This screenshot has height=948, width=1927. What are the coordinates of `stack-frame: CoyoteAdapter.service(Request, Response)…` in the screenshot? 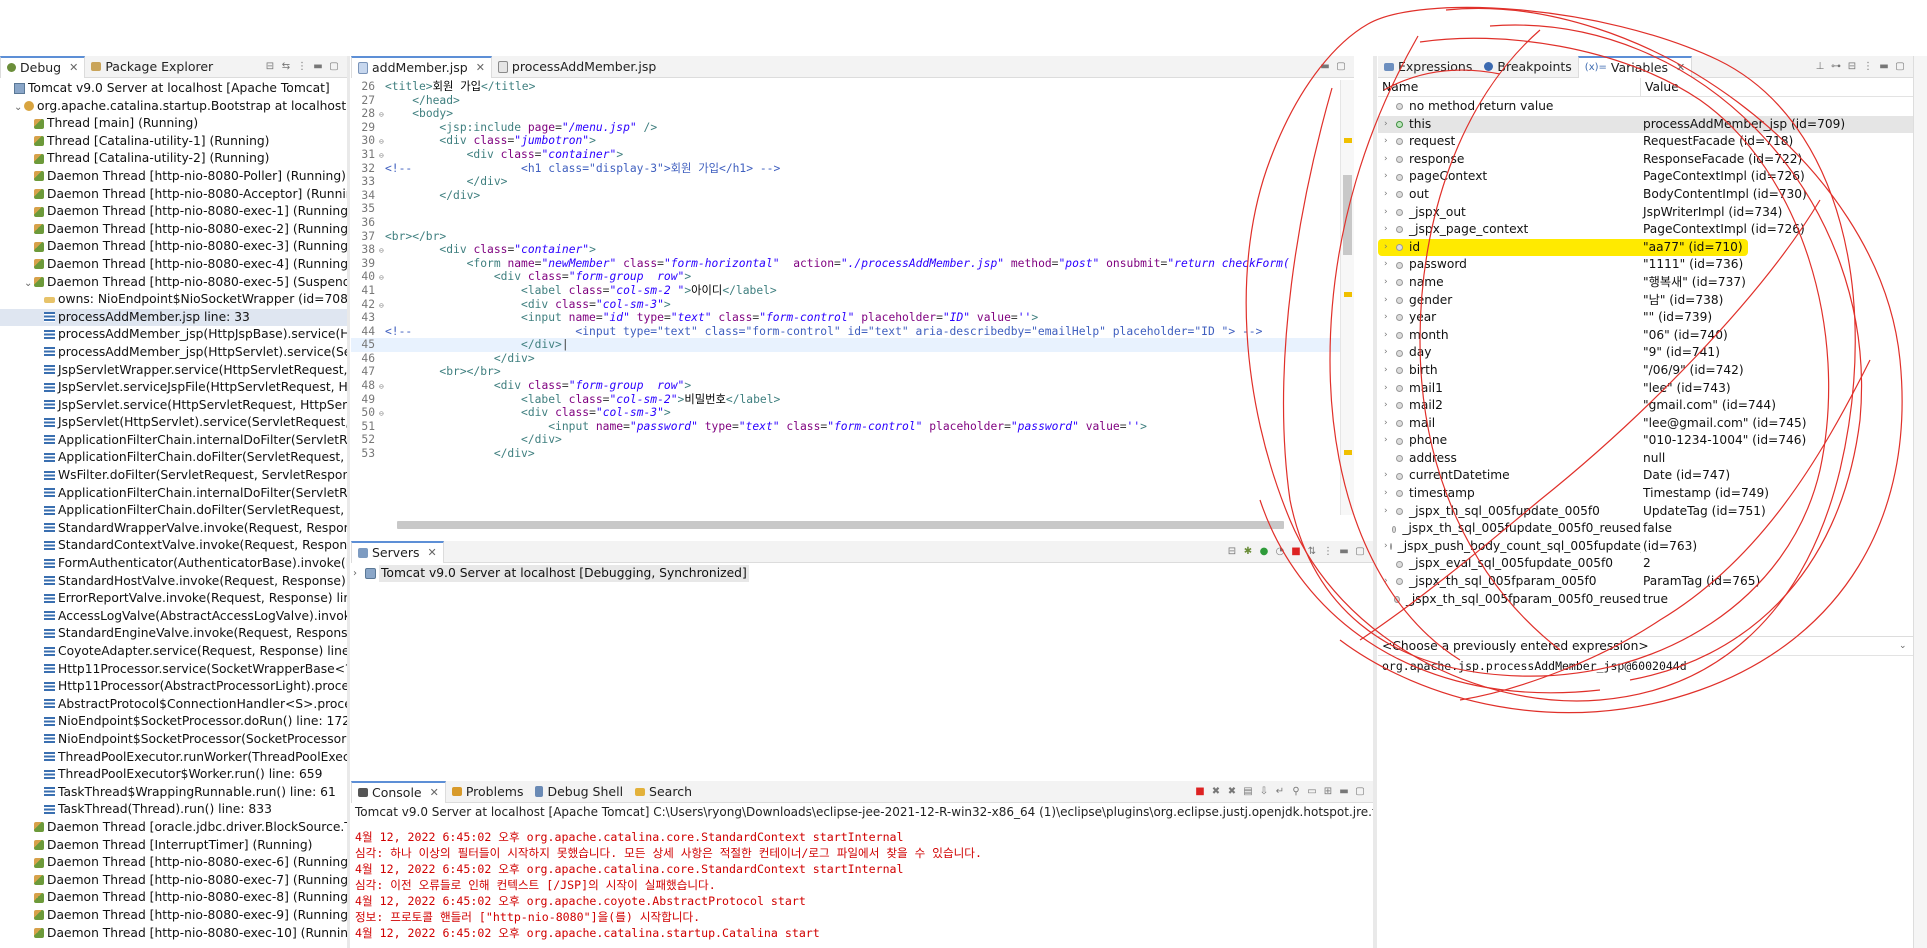 It's located at (173, 652).